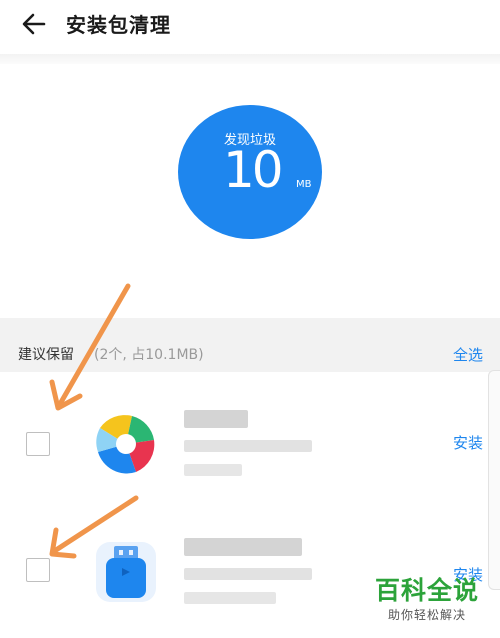  Describe the element at coordinates (125, 444) in the screenshot. I see `pinwheel-app-icon` at that location.